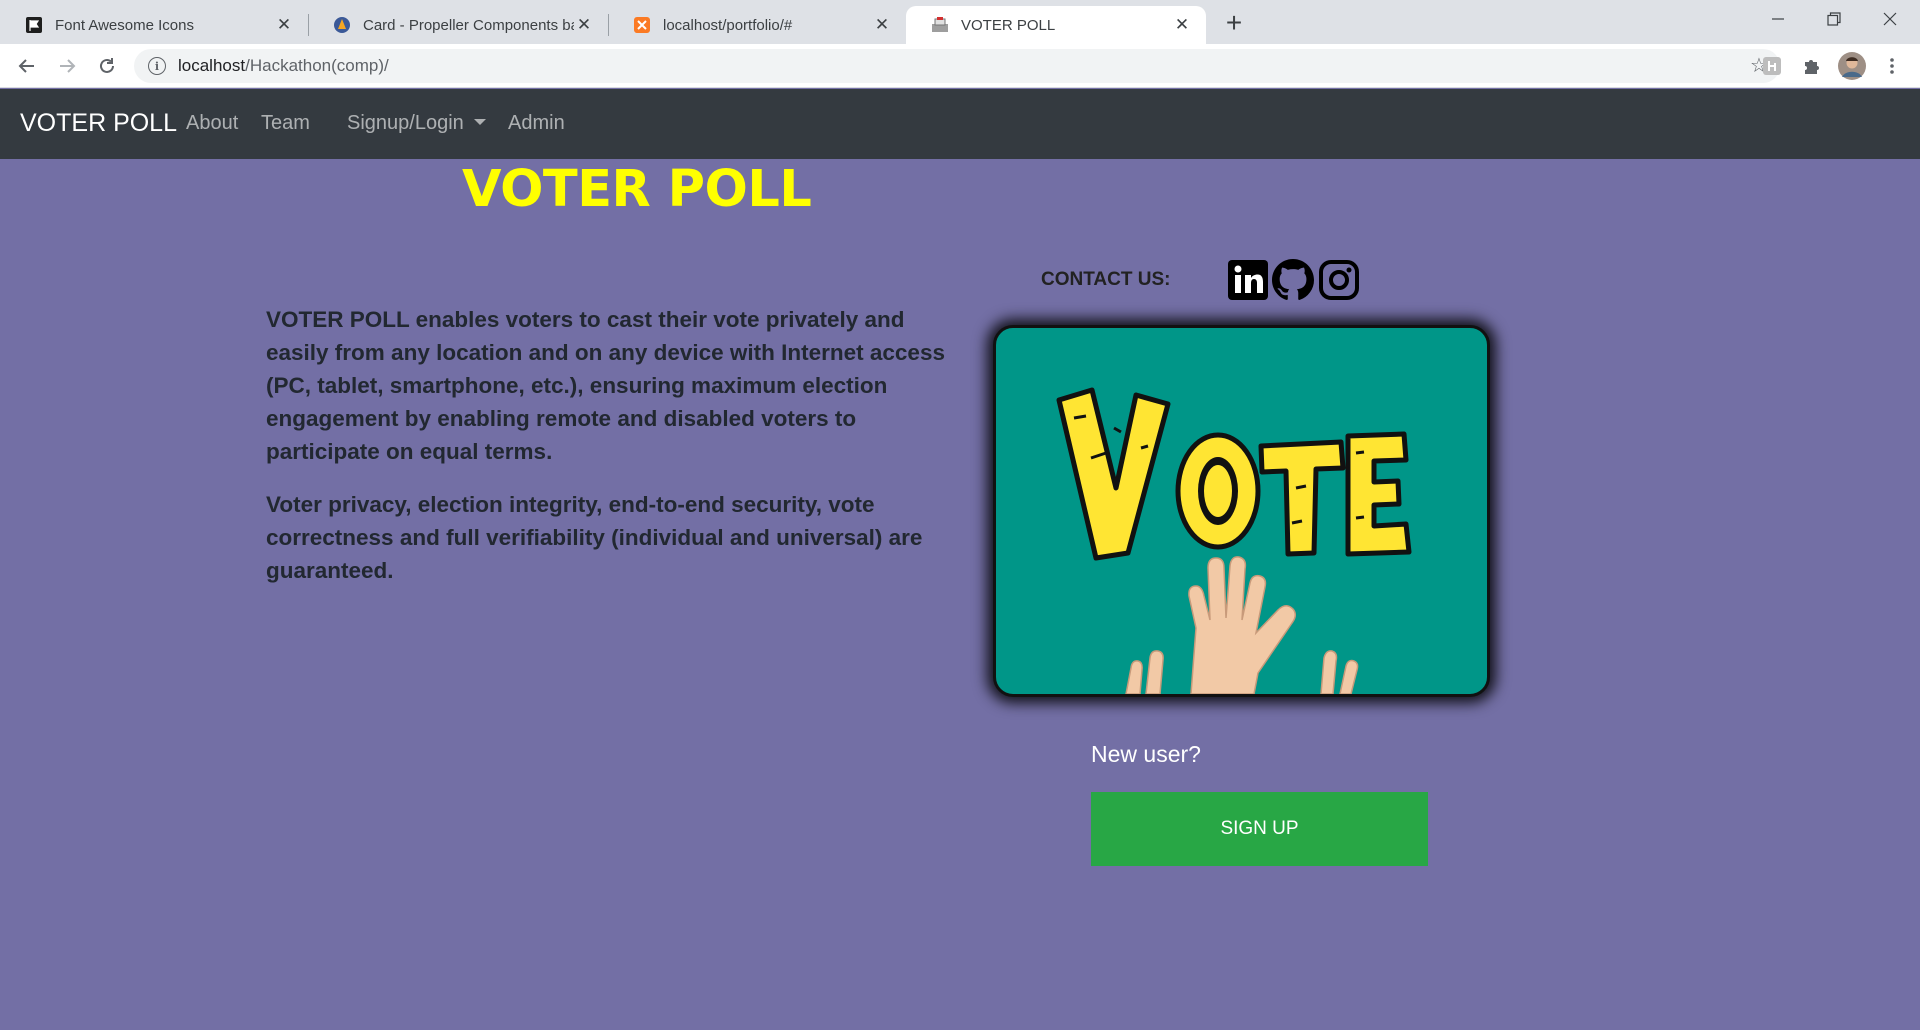 The width and height of the screenshot is (1920, 1030). I want to click on info-icon: i, so click(157, 66).